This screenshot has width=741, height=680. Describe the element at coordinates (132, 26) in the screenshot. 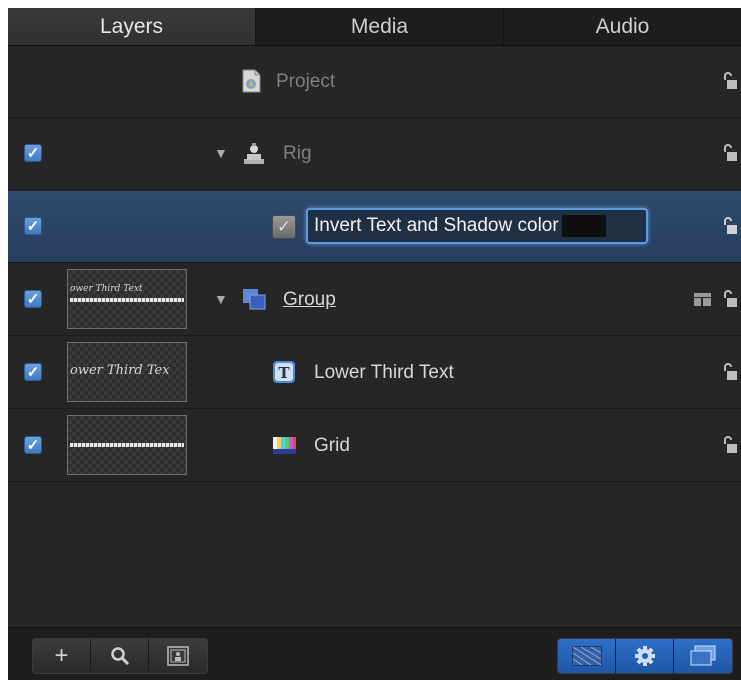

I see `tab-layers: Layers` at that location.